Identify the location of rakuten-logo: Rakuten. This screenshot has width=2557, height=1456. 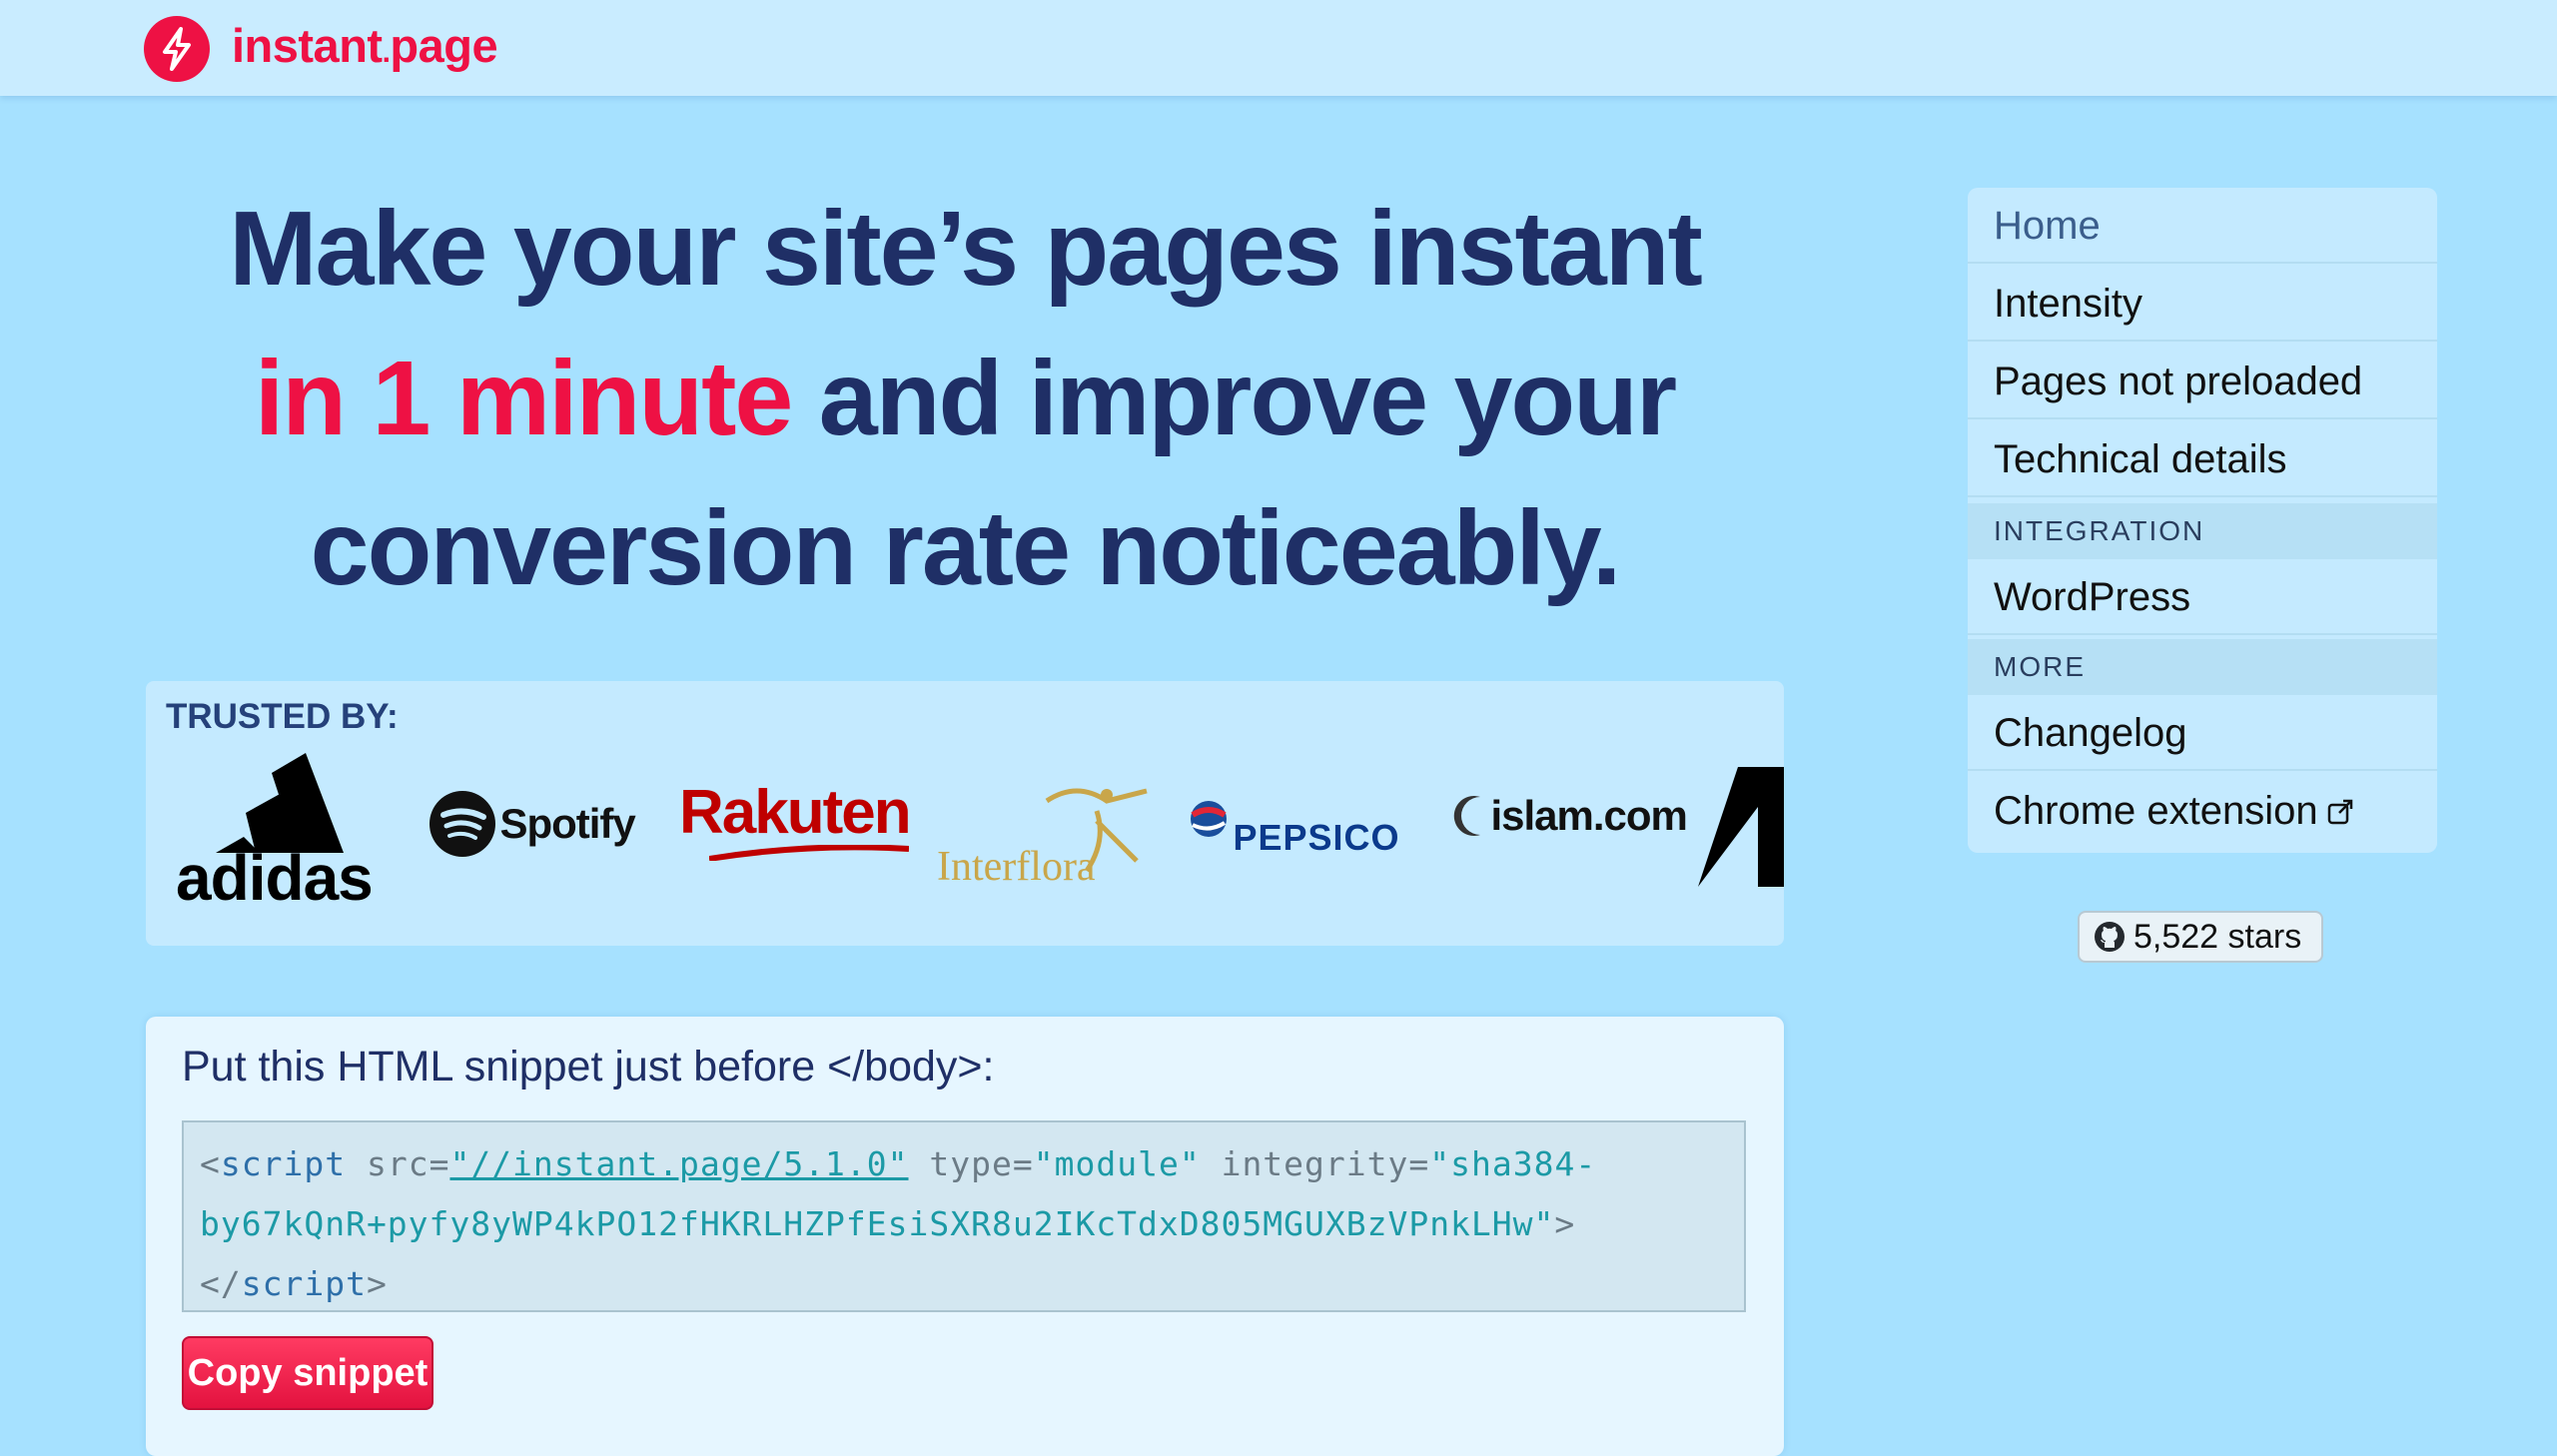
(795, 819).